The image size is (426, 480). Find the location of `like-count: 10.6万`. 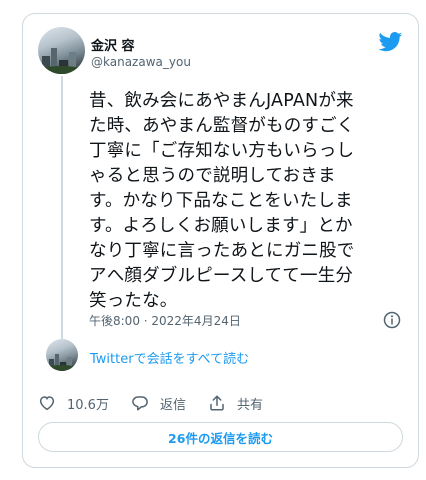

like-count: 10.6万 is located at coordinates (88, 405).